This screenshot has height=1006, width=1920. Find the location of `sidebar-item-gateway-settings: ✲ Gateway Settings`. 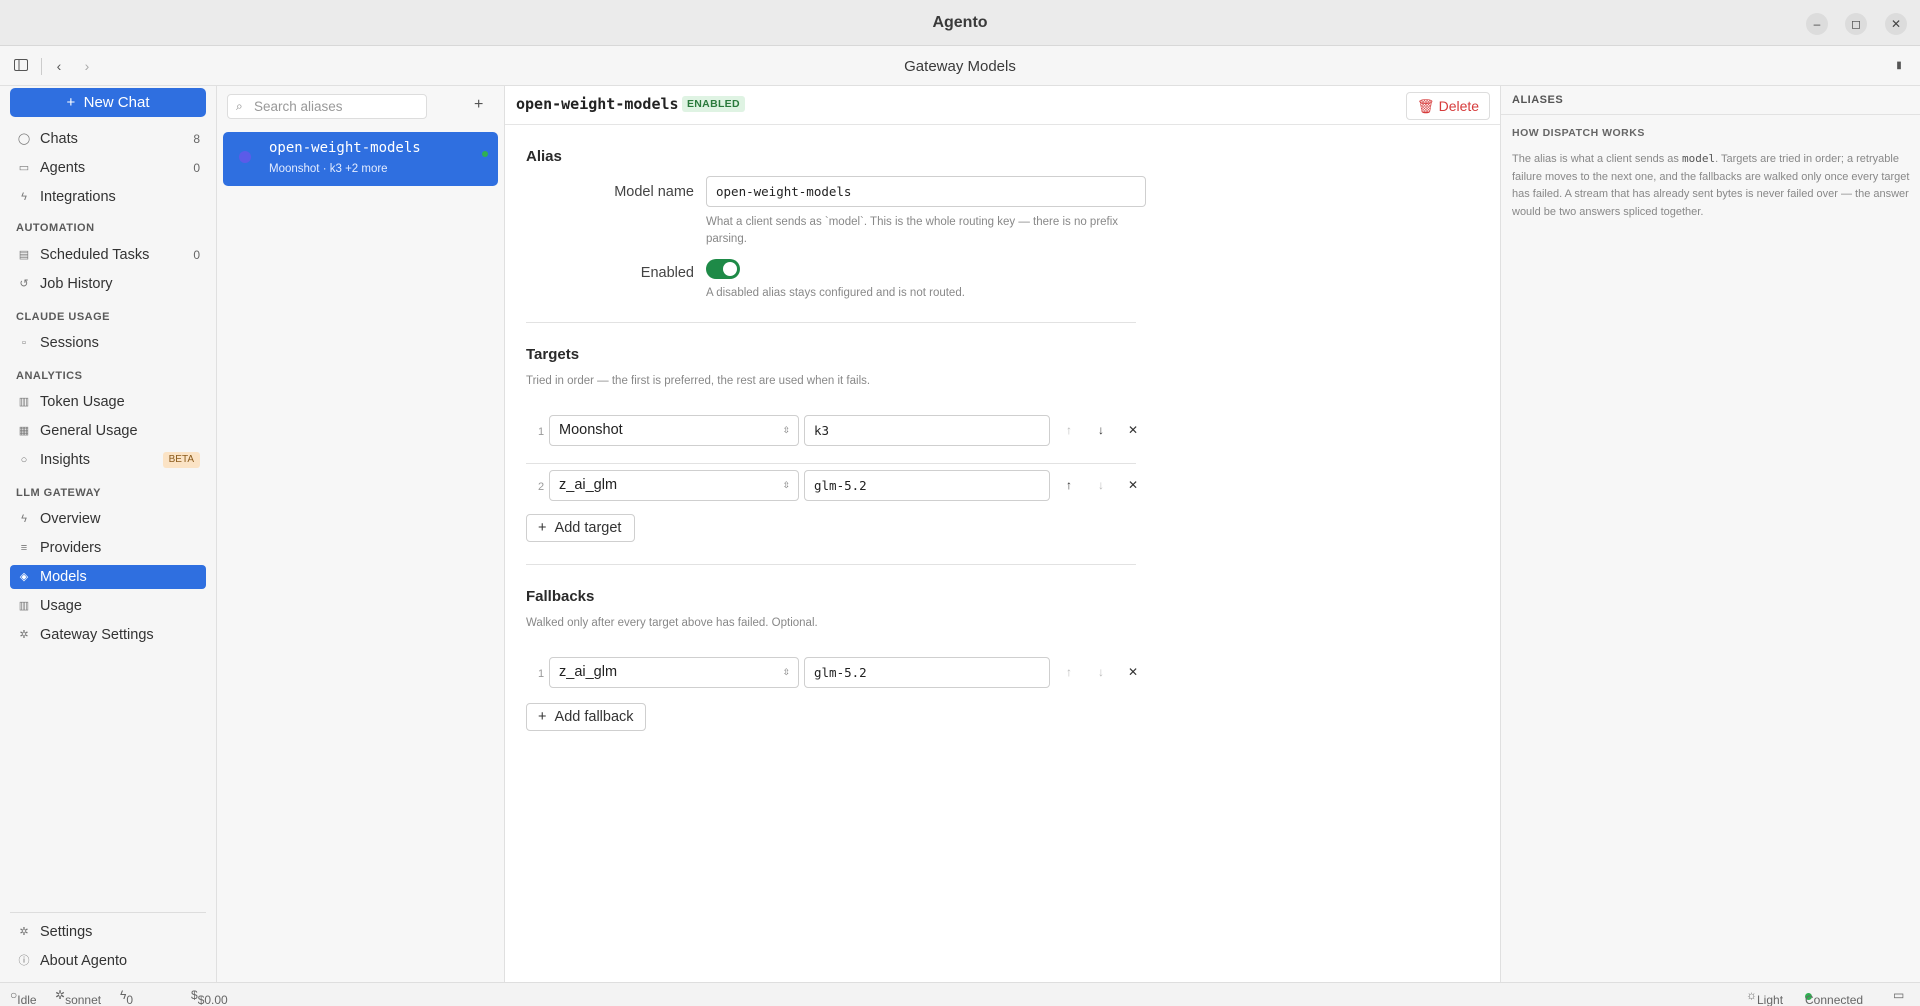

sidebar-item-gateway-settings: ✲ Gateway Settings is located at coordinates (108, 635).